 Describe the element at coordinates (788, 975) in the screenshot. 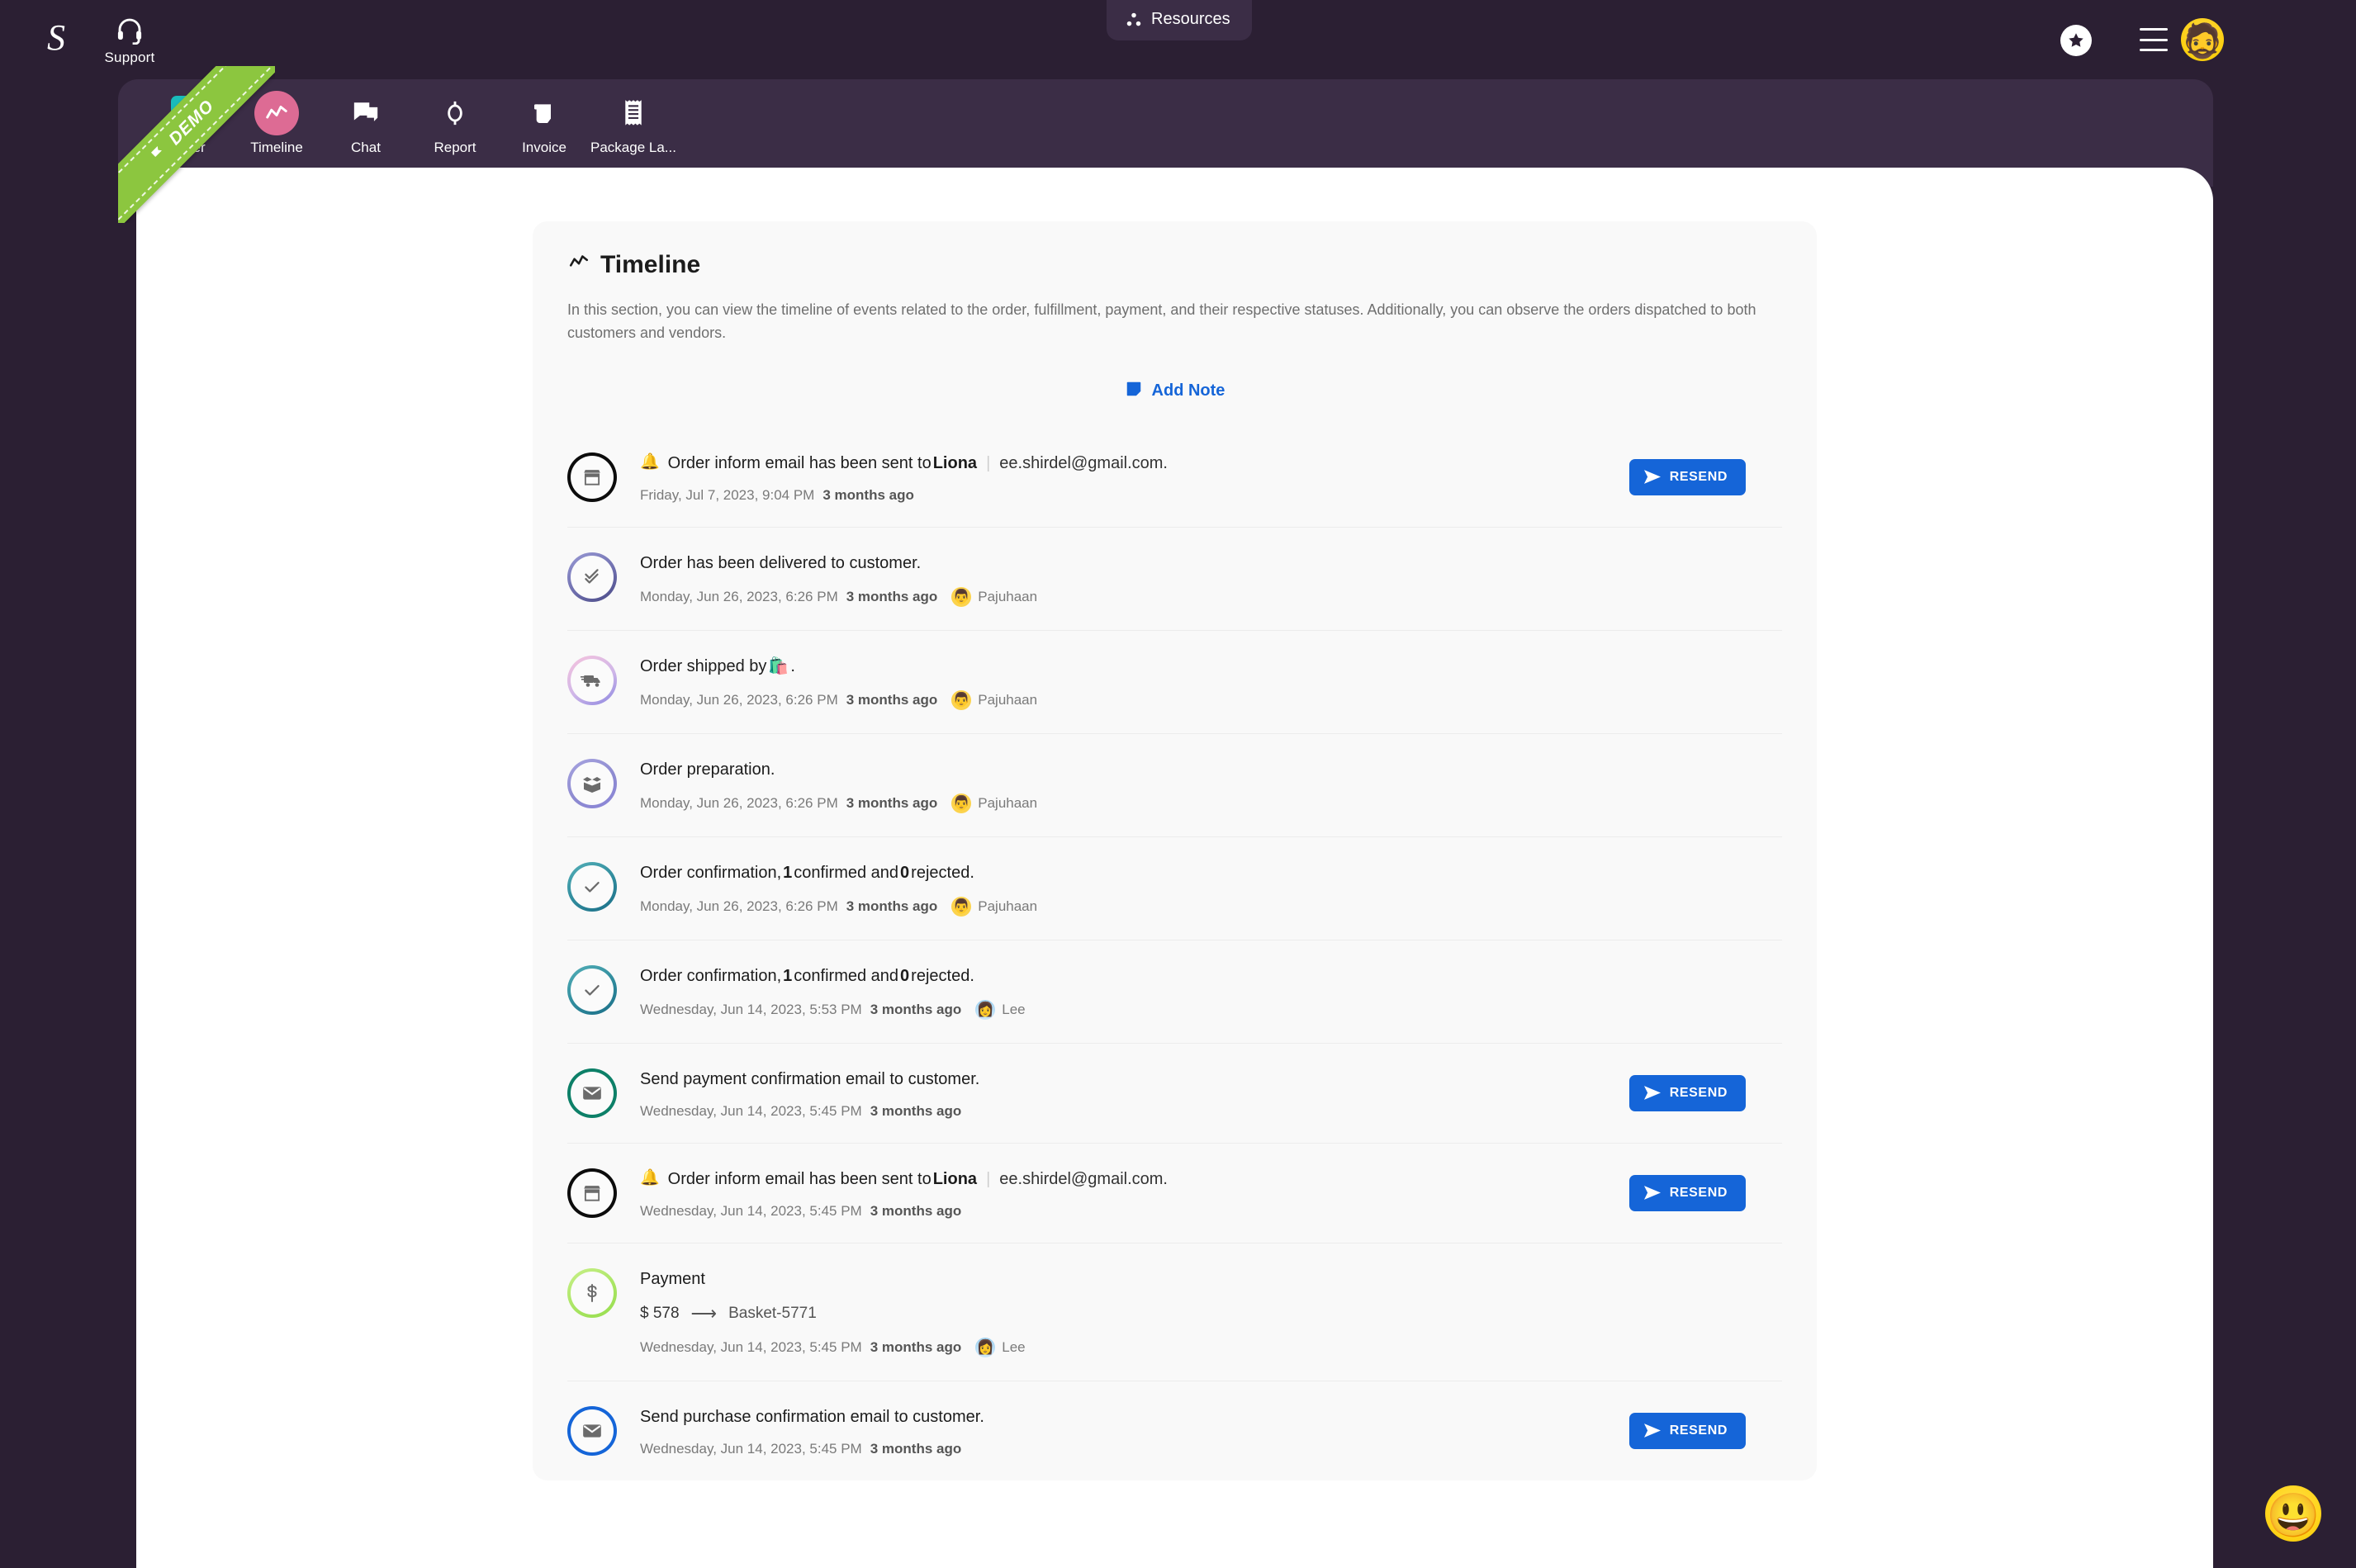

I see `confirmed-count: 1` at that location.